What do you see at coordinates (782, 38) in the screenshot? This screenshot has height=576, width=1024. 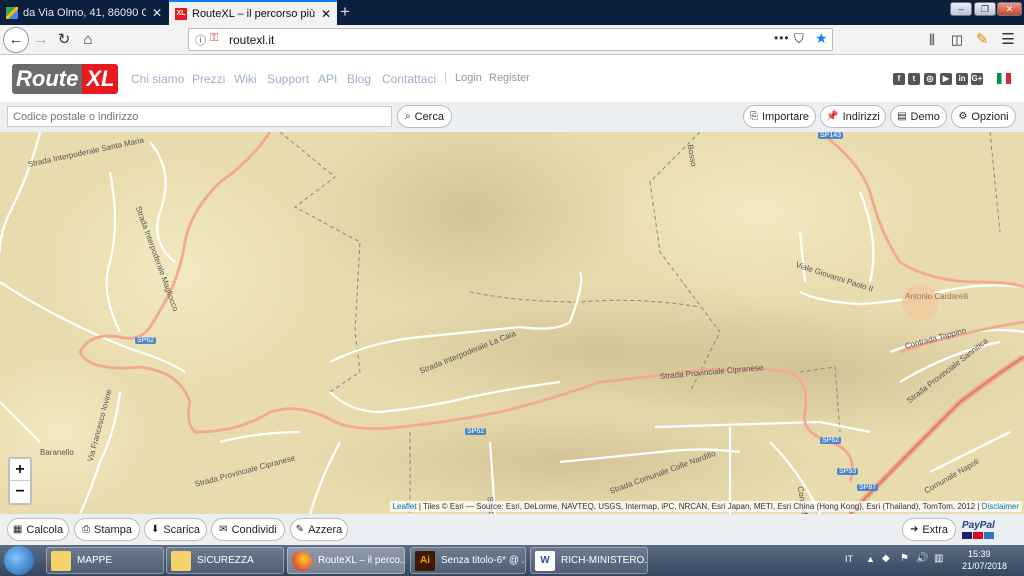 I see `page-actions-icon: •••` at bounding box center [782, 38].